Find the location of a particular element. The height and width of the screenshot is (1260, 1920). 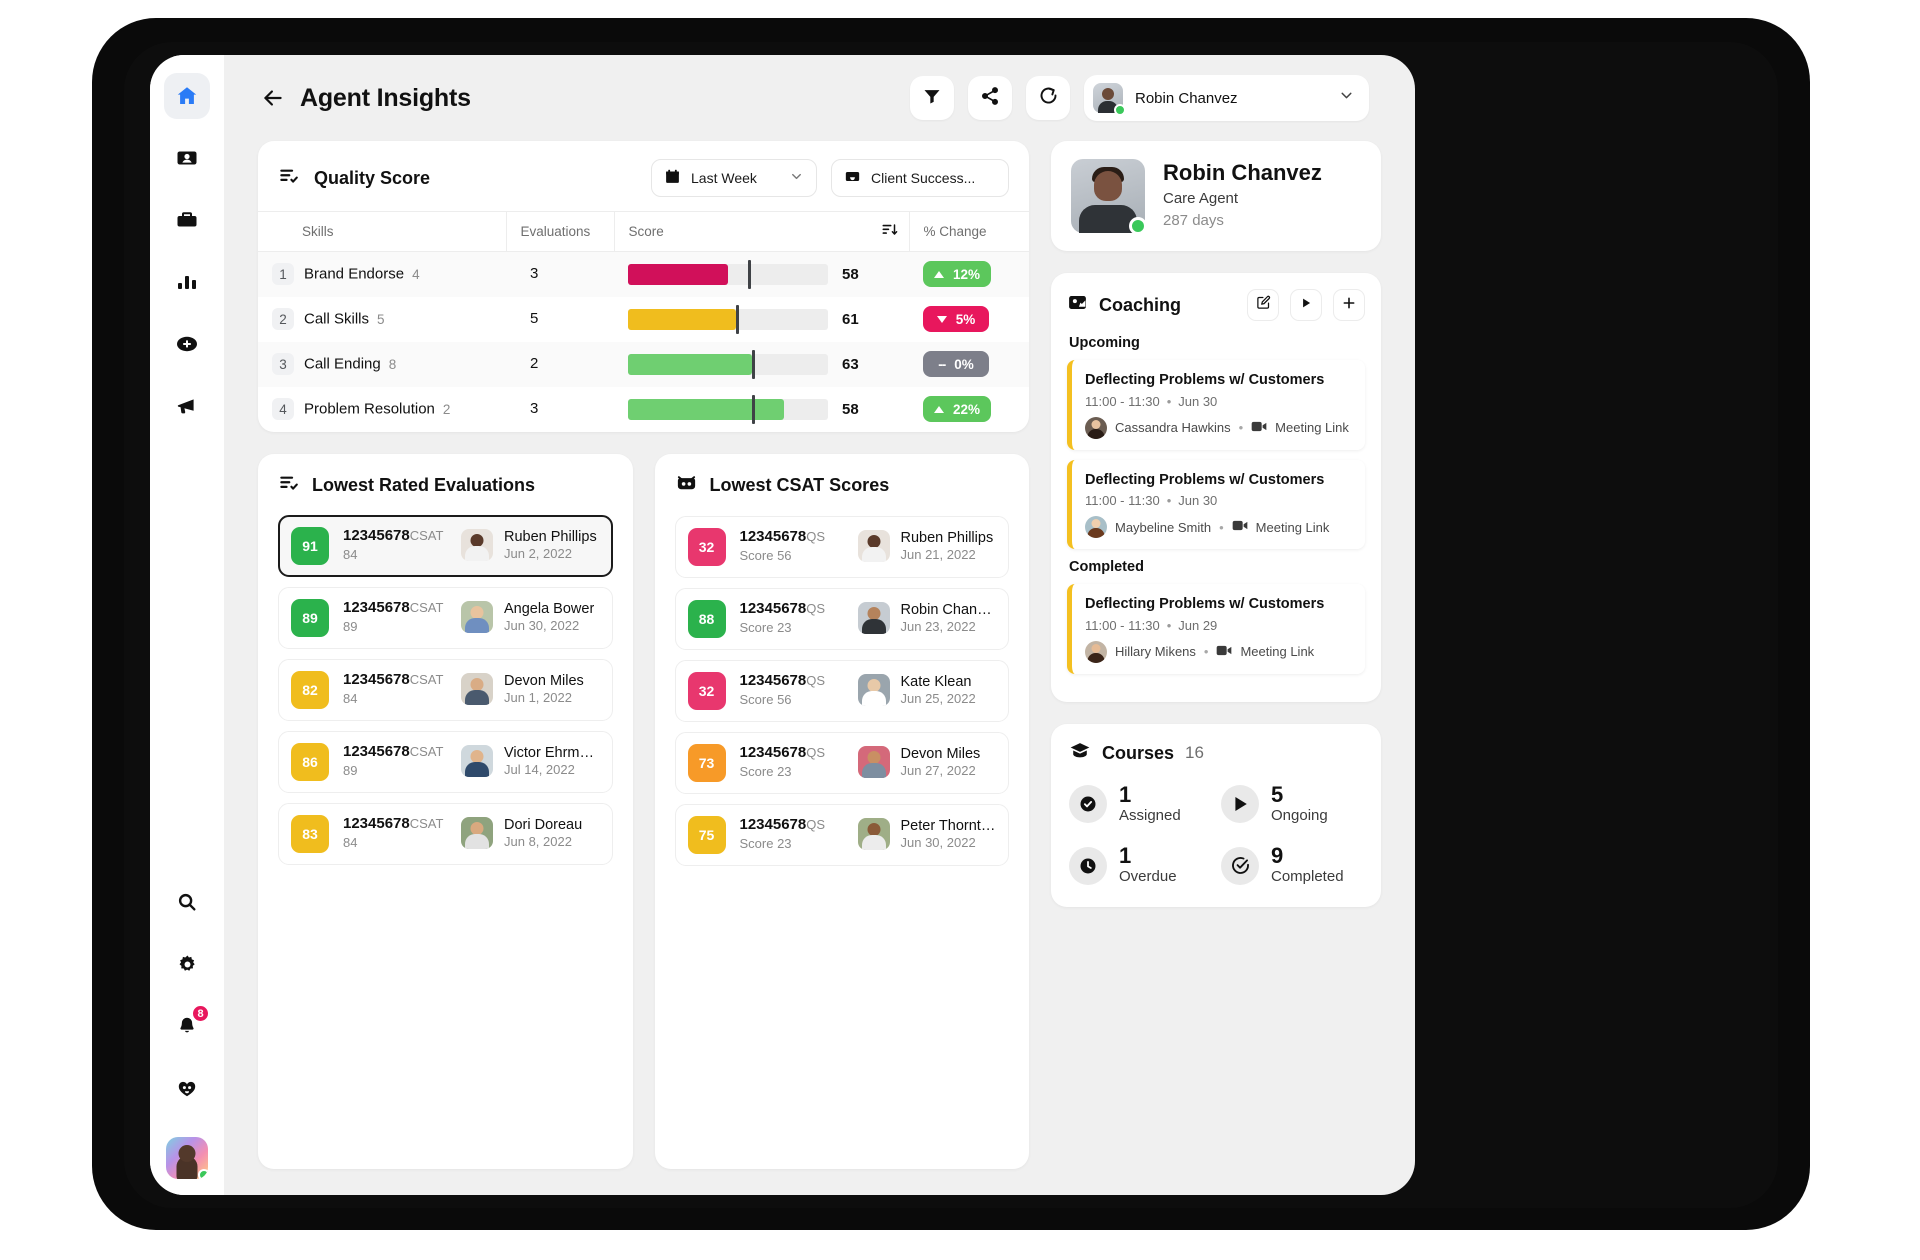

column-header-score: Score is located at coordinates (762, 231).